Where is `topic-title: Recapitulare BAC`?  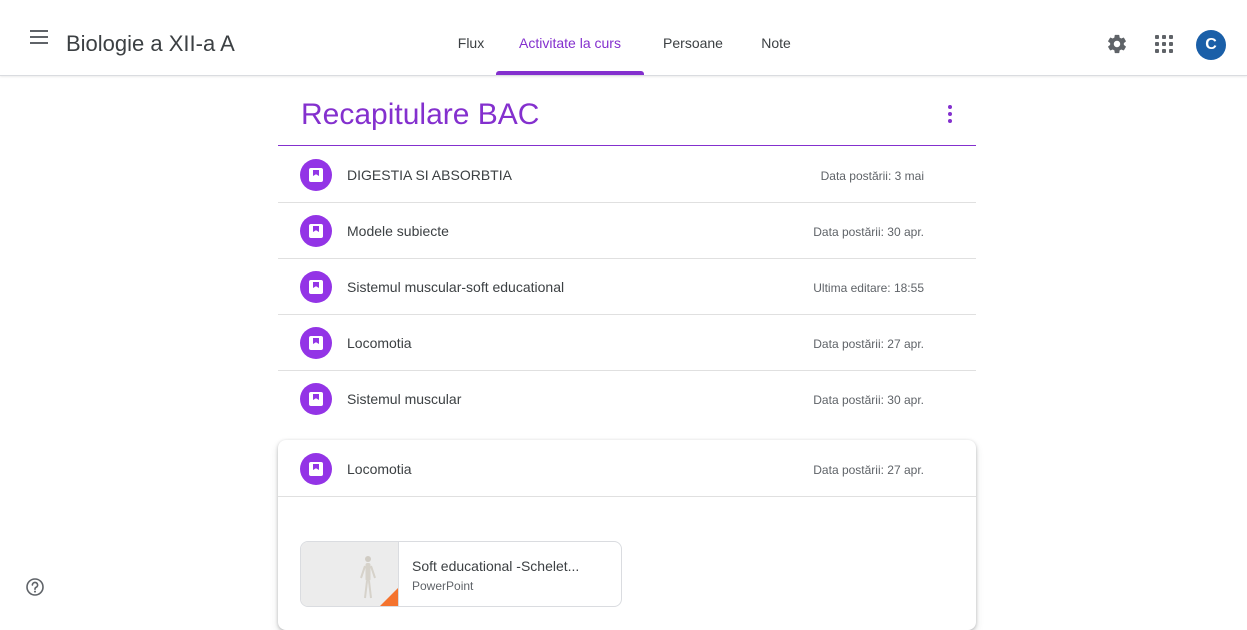
topic-title: Recapitulare BAC is located at coordinates (420, 114).